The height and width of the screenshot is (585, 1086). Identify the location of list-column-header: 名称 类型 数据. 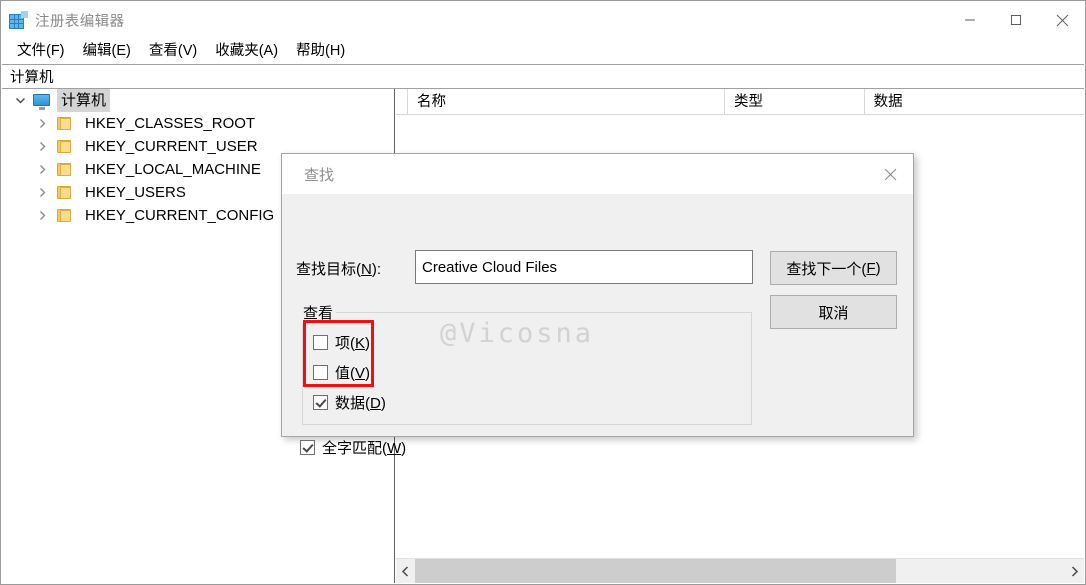
(740, 102).